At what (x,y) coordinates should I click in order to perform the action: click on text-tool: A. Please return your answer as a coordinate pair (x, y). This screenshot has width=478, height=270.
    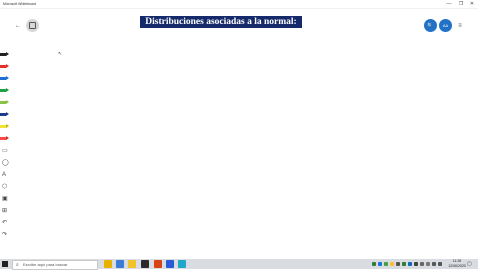
    Looking at the image, I should click on (6, 175).